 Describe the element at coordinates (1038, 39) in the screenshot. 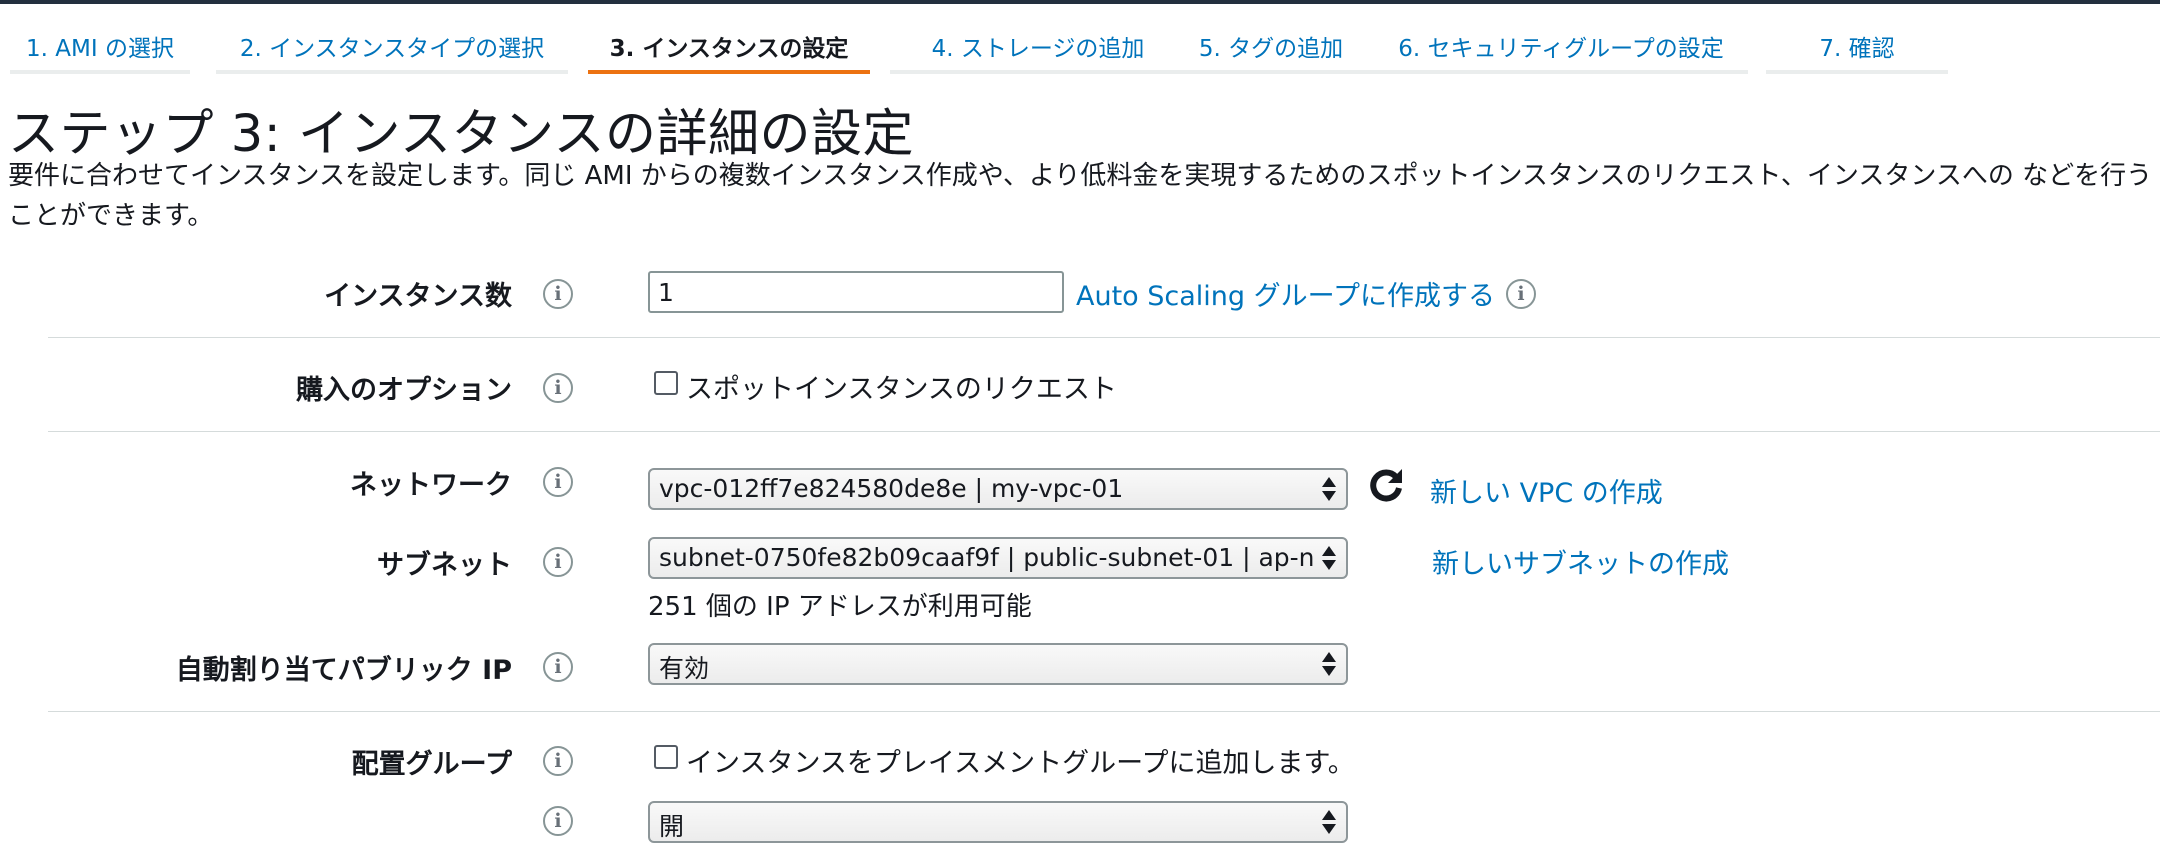

I see `tab-add-storage: 4. ストレージの追加` at that location.